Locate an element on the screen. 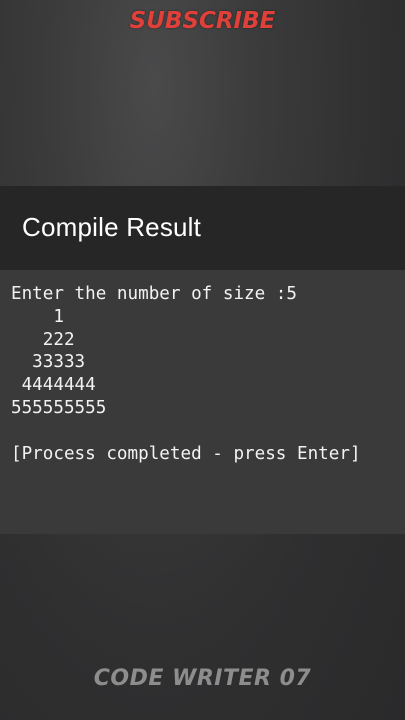  compile-result-header: Compile Result is located at coordinates (202, 228).